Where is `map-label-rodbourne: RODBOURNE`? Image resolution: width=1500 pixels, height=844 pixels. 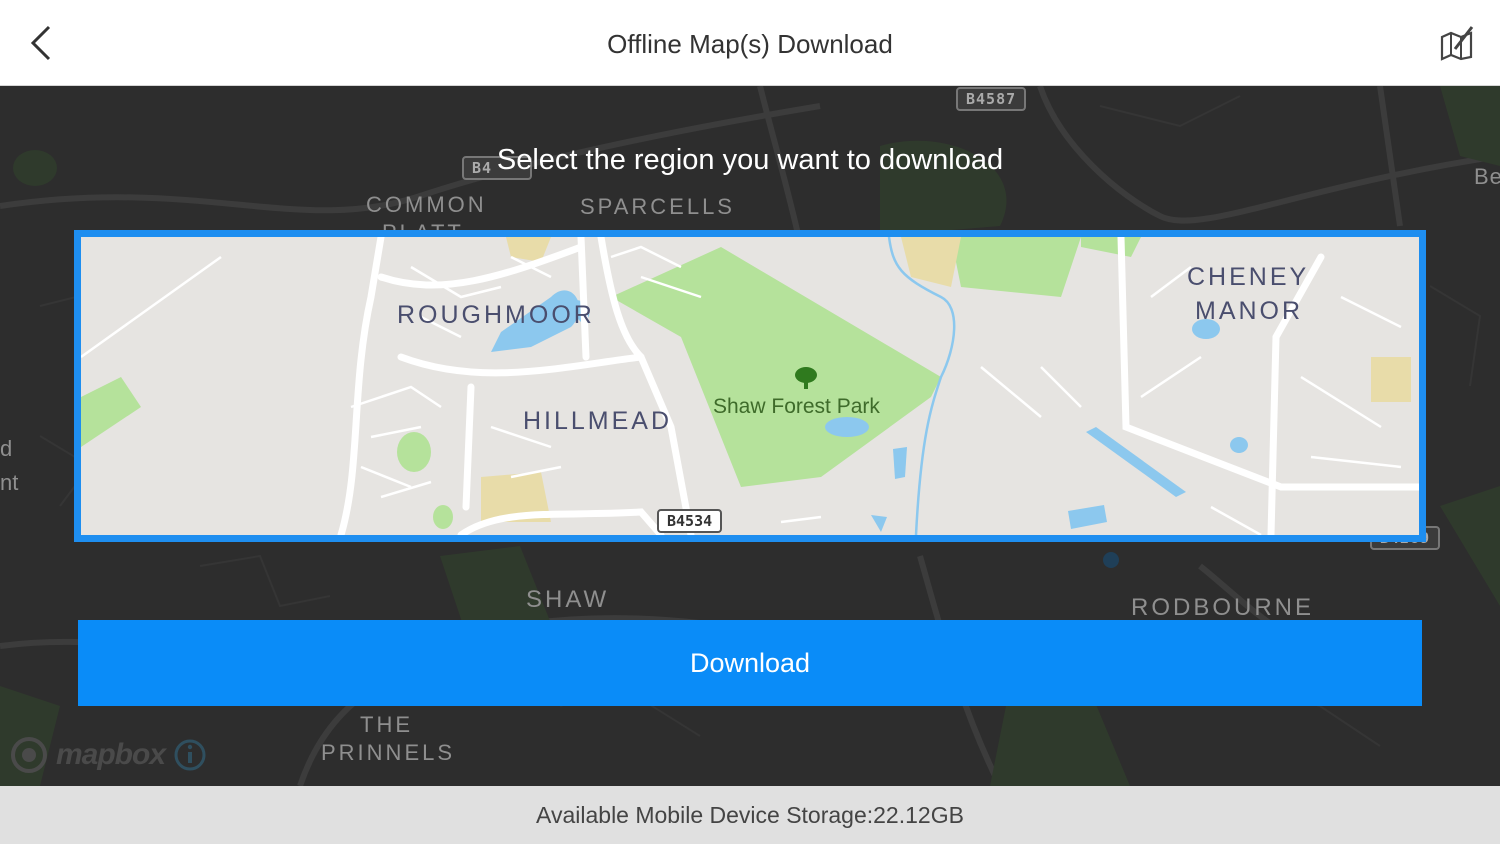
map-label-rodbourne: RODBOURNE is located at coordinates (1223, 607).